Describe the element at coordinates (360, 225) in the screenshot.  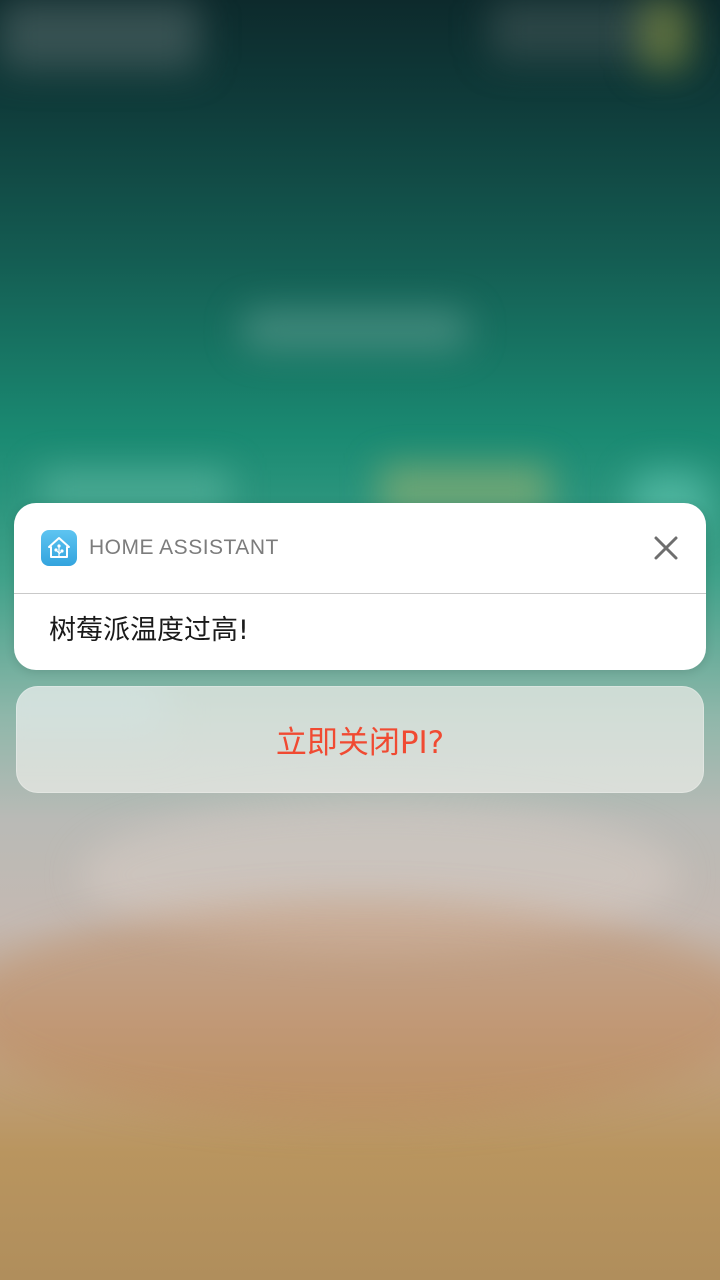
I see `blurred-clock` at that location.